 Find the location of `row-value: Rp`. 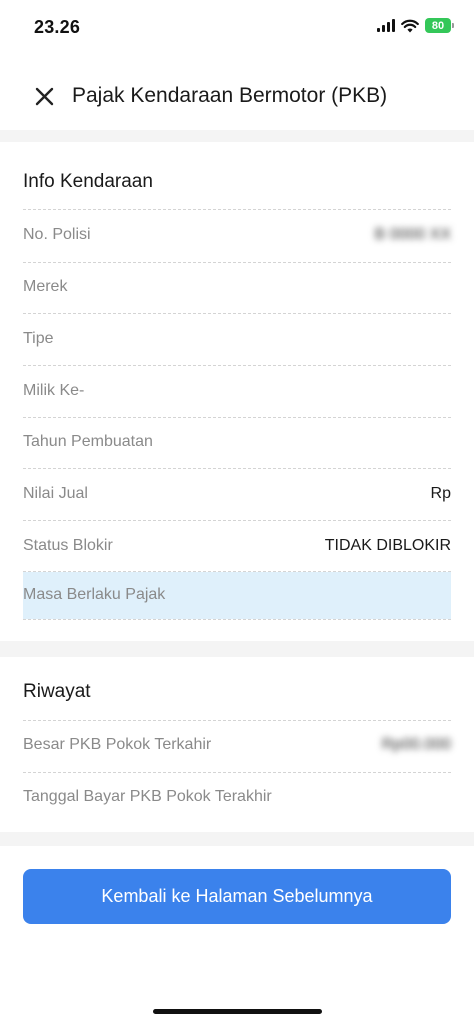

row-value: Rp is located at coordinates (440, 493).